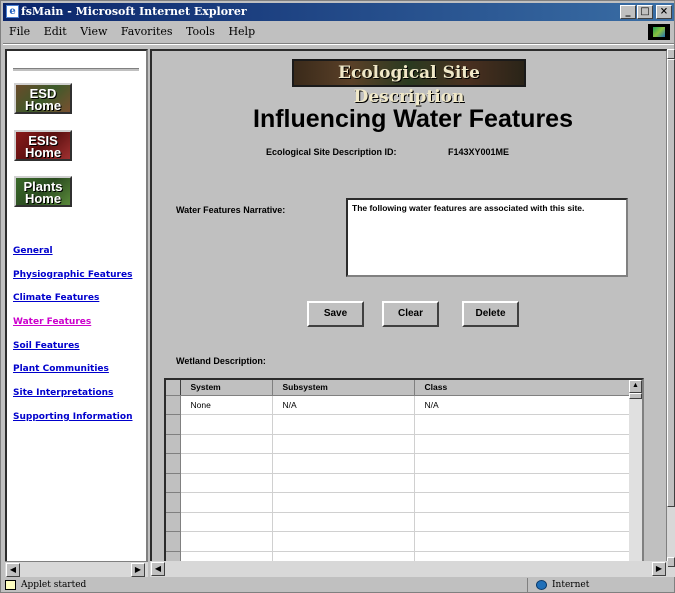 This screenshot has width=675, height=593. Describe the element at coordinates (79, 305) in the screenshot. I see `link-climate-features: Climate Features` at that location.